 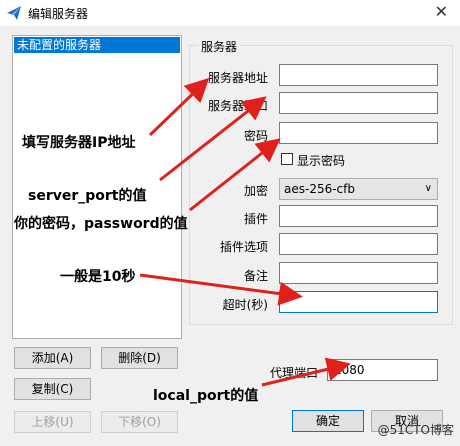 I want to click on annotation-password: 你的密码，password的值, so click(x=101, y=224).